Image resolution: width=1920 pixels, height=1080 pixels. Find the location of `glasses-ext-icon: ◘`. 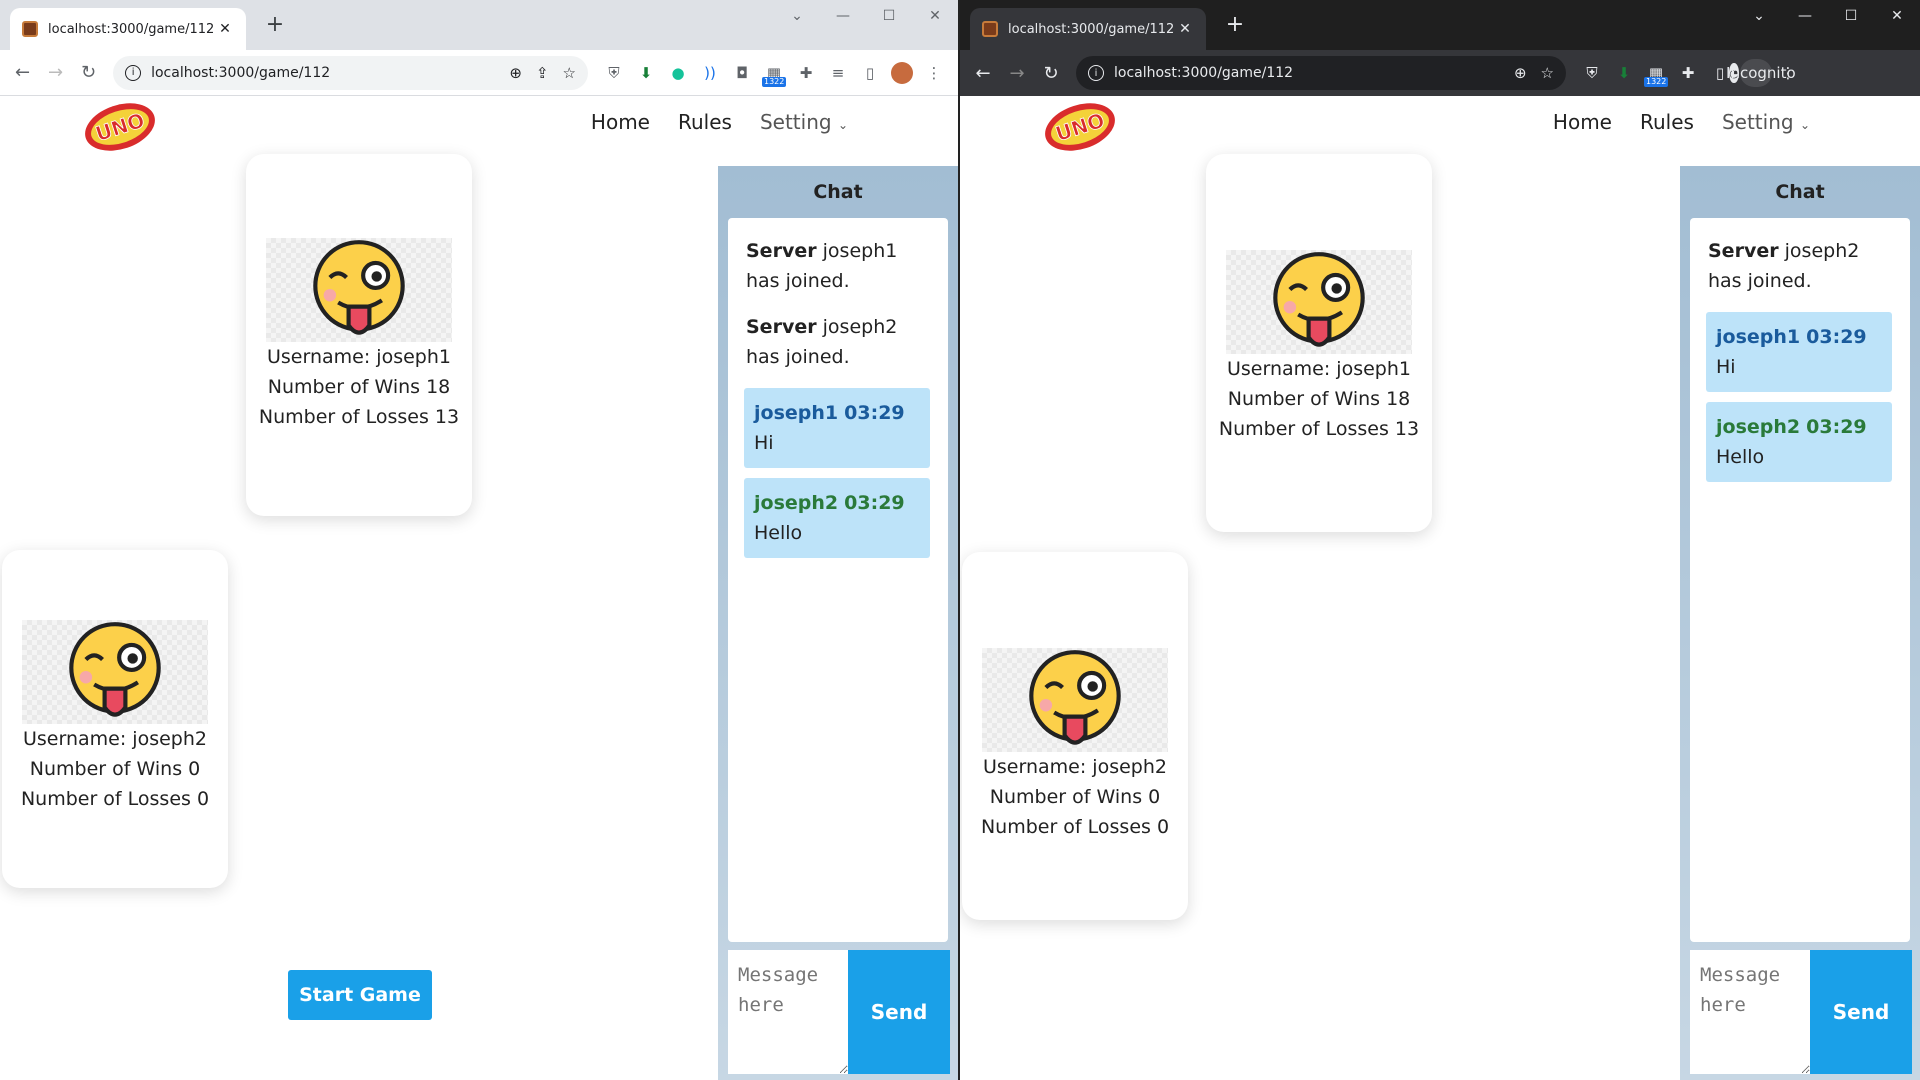

glasses-ext-icon: ◘ is located at coordinates (742, 73).